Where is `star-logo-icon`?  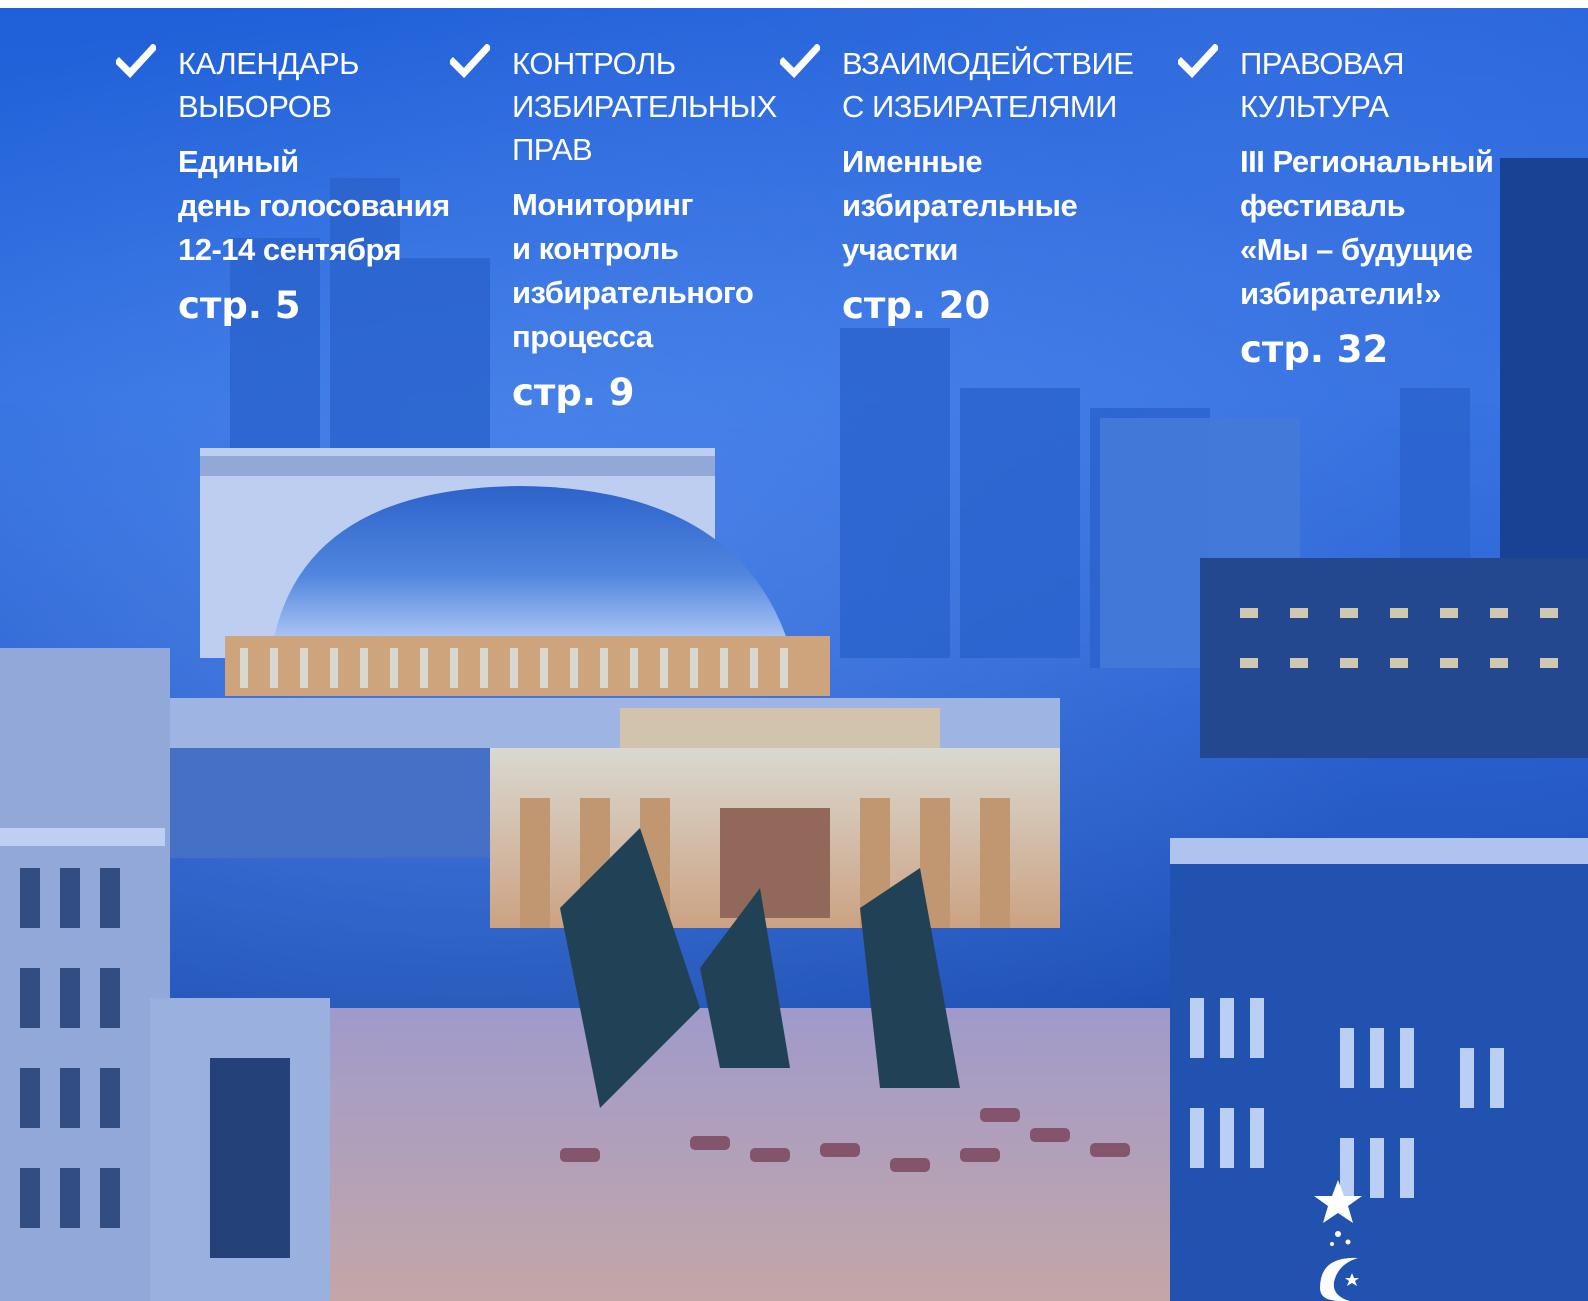
star-logo-icon is located at coordinates (1338, 1240).